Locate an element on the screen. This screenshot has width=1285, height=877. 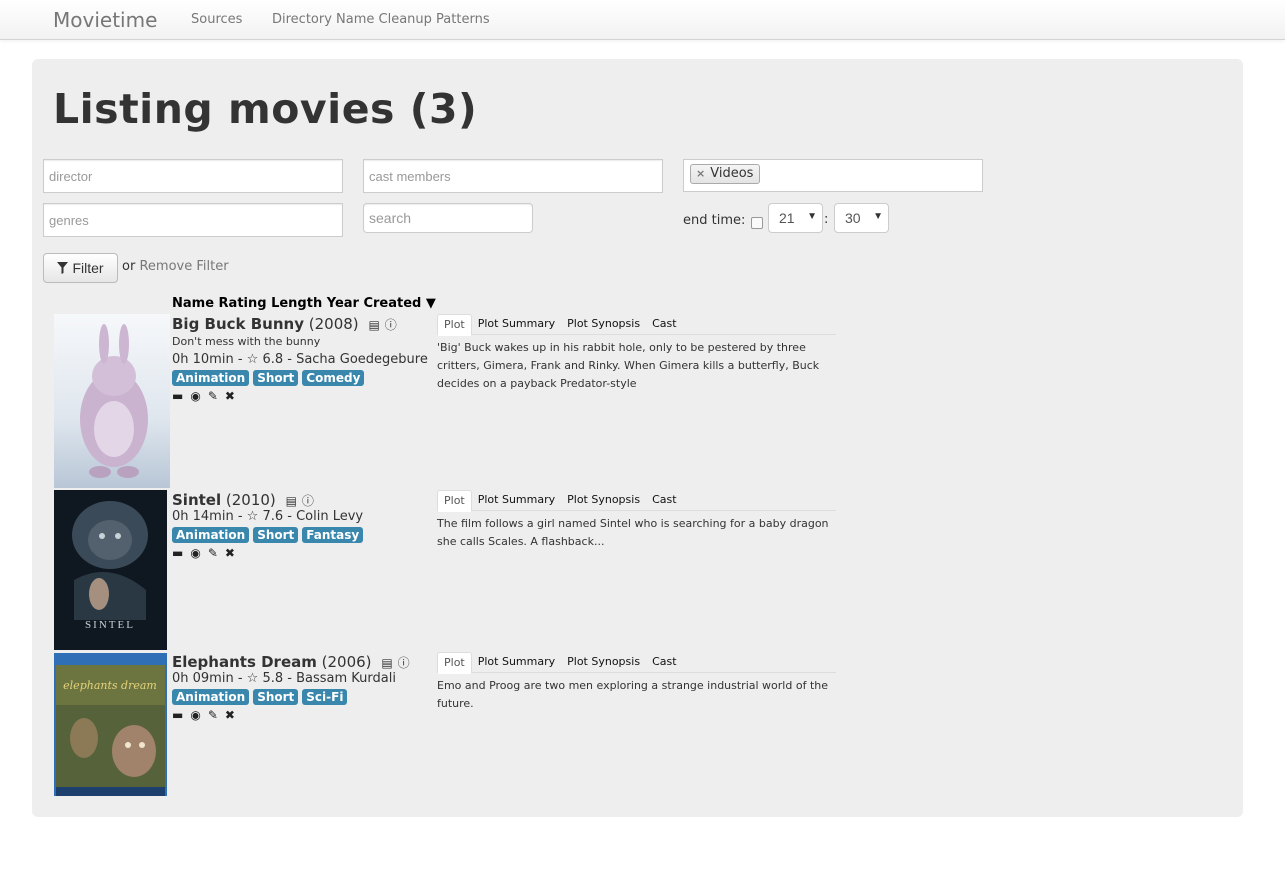
brand-link: Movietime is located at coordinates (105, 20).